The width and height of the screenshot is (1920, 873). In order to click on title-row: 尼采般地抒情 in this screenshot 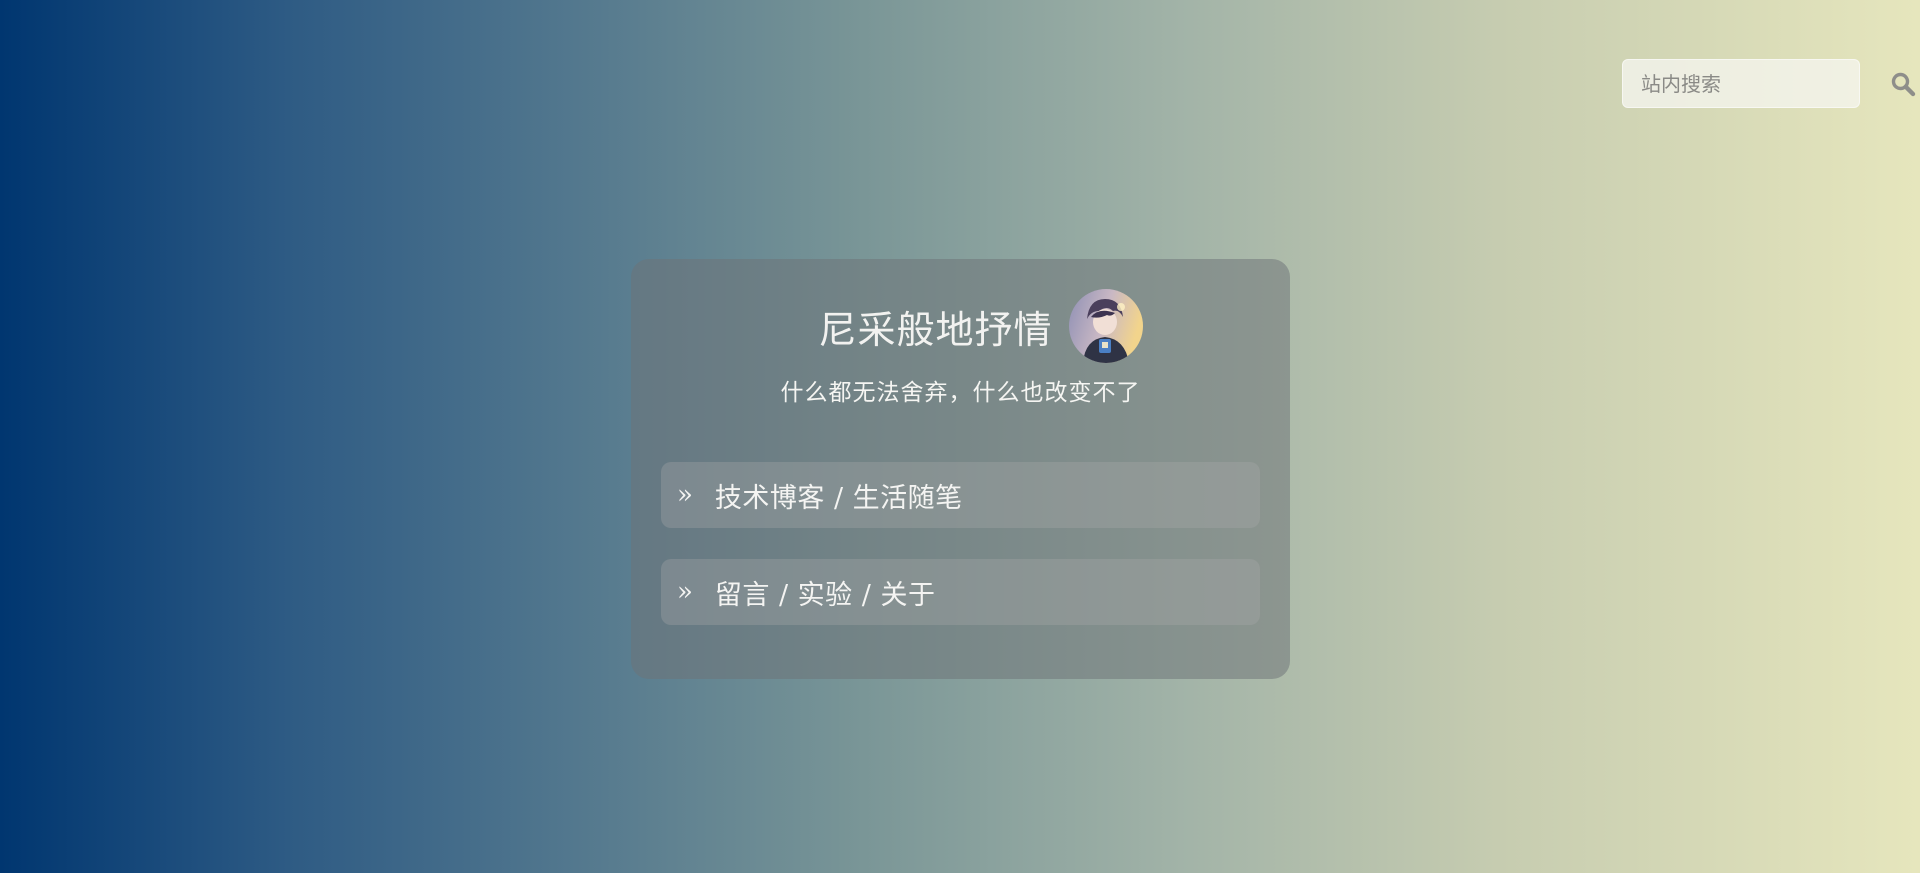, I will do `click(960, 326)`.